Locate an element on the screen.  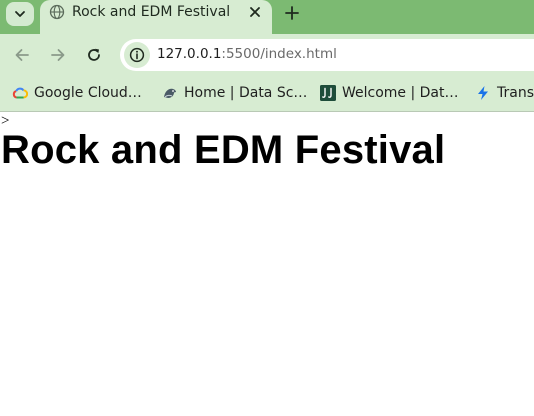
new-tab-button is located at coordinates (292, 13).